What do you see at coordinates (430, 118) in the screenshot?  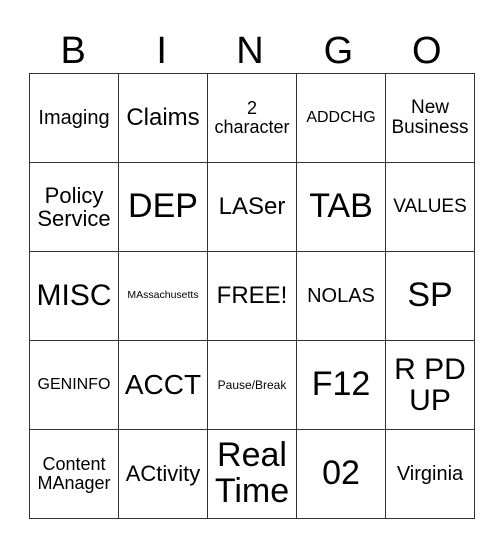 I see `bingo-cell: New Business` at bounding box center [430, 118].